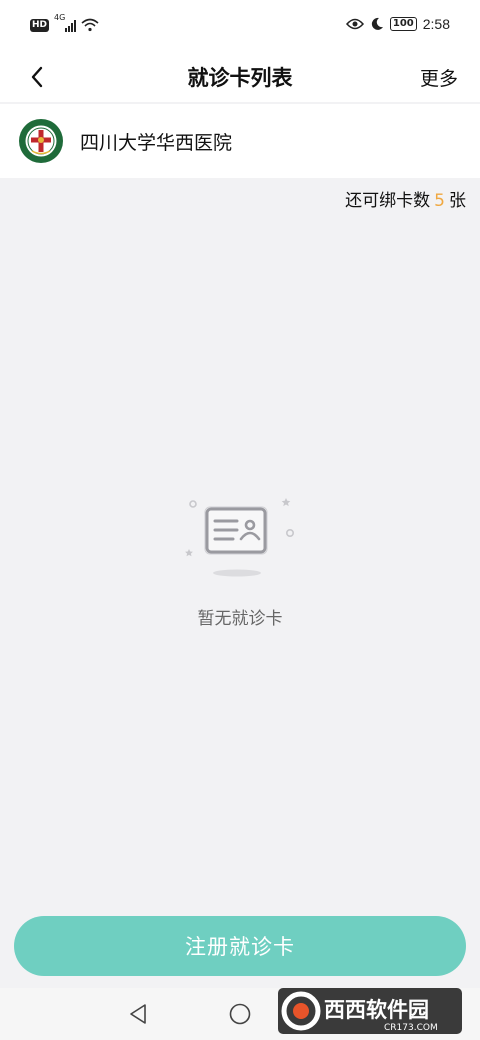  I want to click on more-button: 更多, so click(439, 77).